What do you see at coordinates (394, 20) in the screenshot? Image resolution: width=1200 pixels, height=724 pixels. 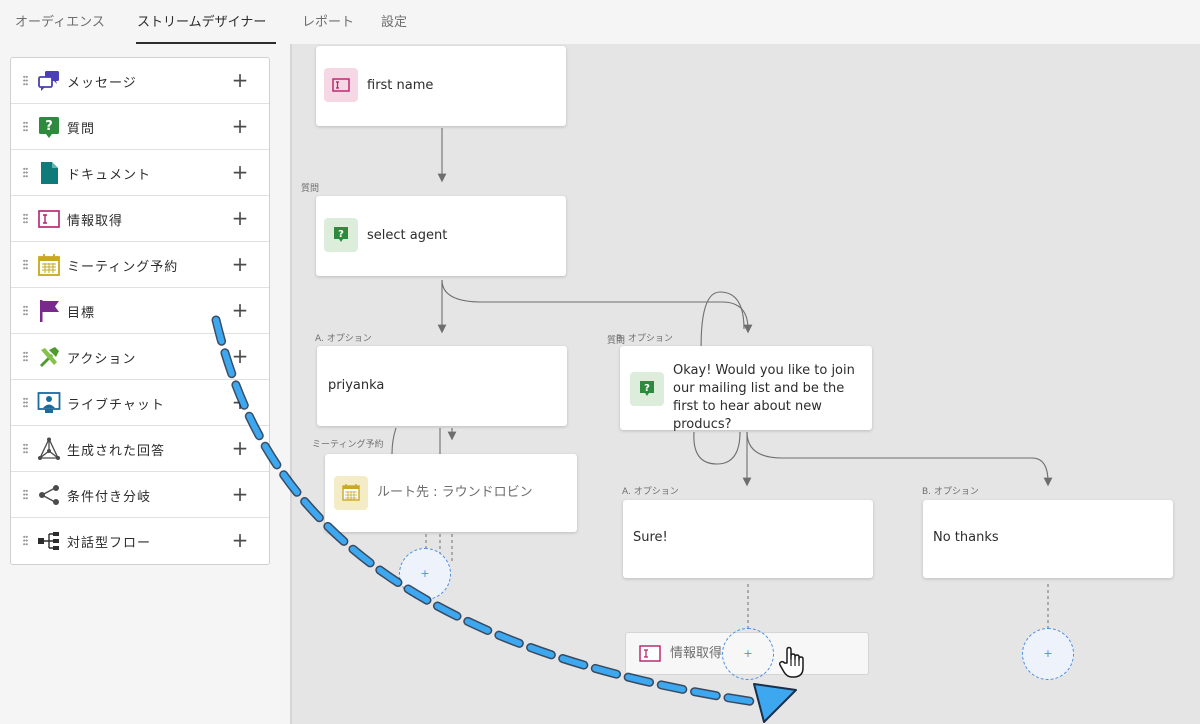 I see `tab-settings: 設定` at bounding box center [394, 20].